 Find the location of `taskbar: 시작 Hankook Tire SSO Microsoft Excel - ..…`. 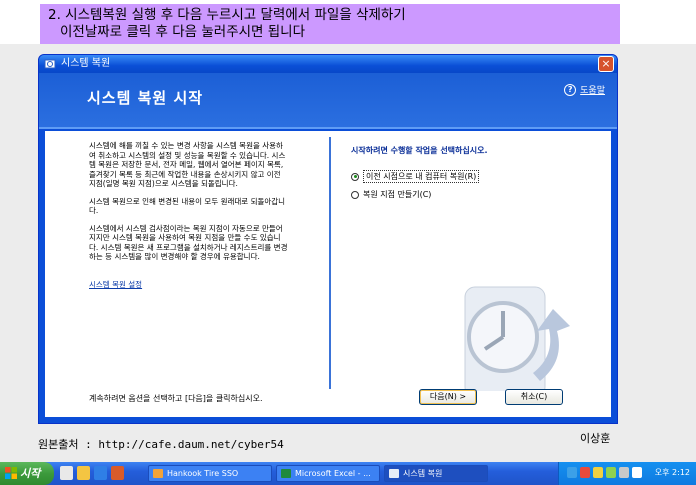

taskbar: 시작 Hankook Tire SSO Microsoft Excel - ..… is located at coordinates (348, 473).